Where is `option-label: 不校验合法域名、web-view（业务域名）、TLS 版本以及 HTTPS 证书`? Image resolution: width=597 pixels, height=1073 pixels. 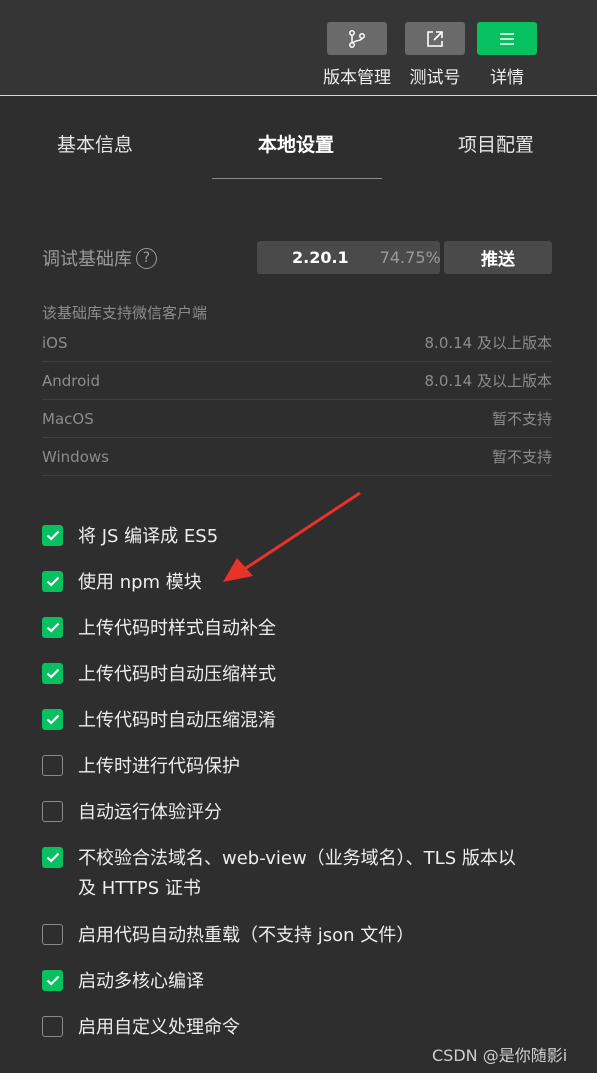
option-label: 不校验合法域名、web-view（业务域名）、TLS 版本以及 HTTPS 证书 is located at coordinates (297, 873).